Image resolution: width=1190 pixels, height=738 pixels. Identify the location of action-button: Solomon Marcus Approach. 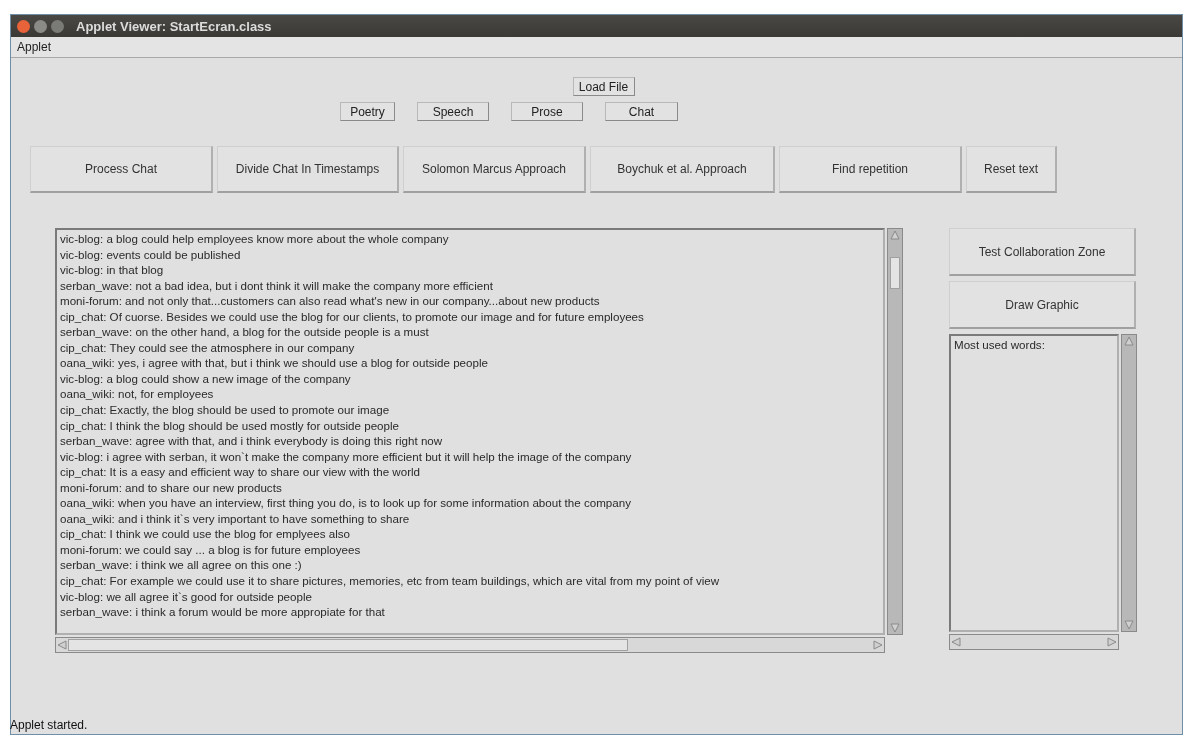
(494, 169).